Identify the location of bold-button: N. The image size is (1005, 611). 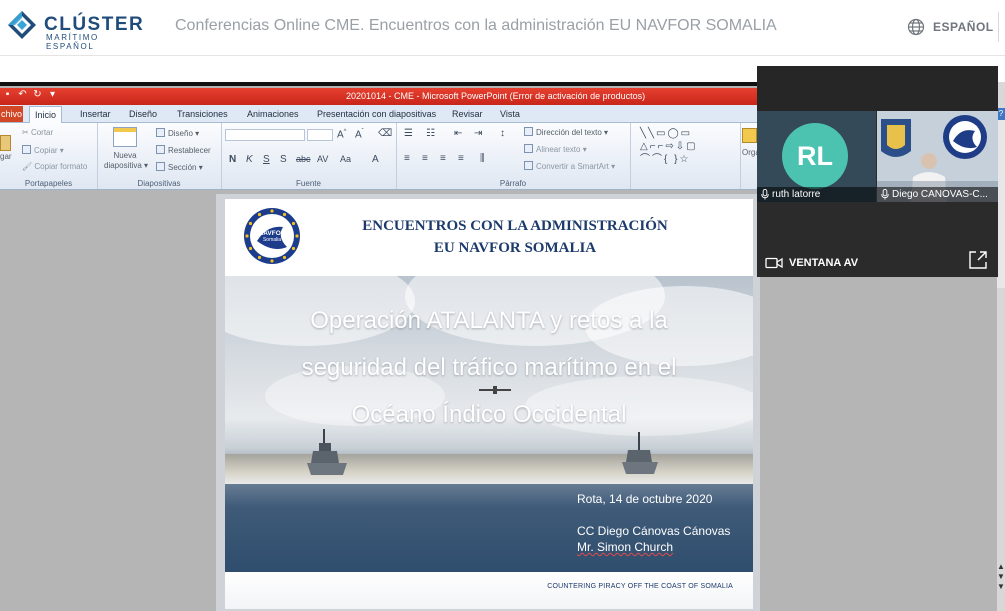
(232, 159).